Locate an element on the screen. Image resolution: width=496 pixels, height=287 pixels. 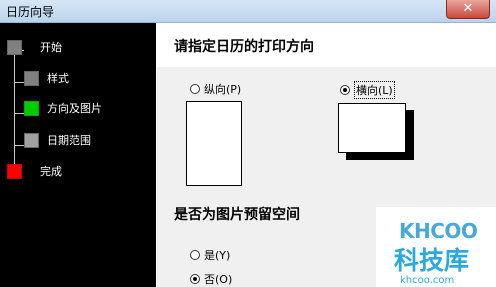
landscape-preview is located at coordinates (372, 128).